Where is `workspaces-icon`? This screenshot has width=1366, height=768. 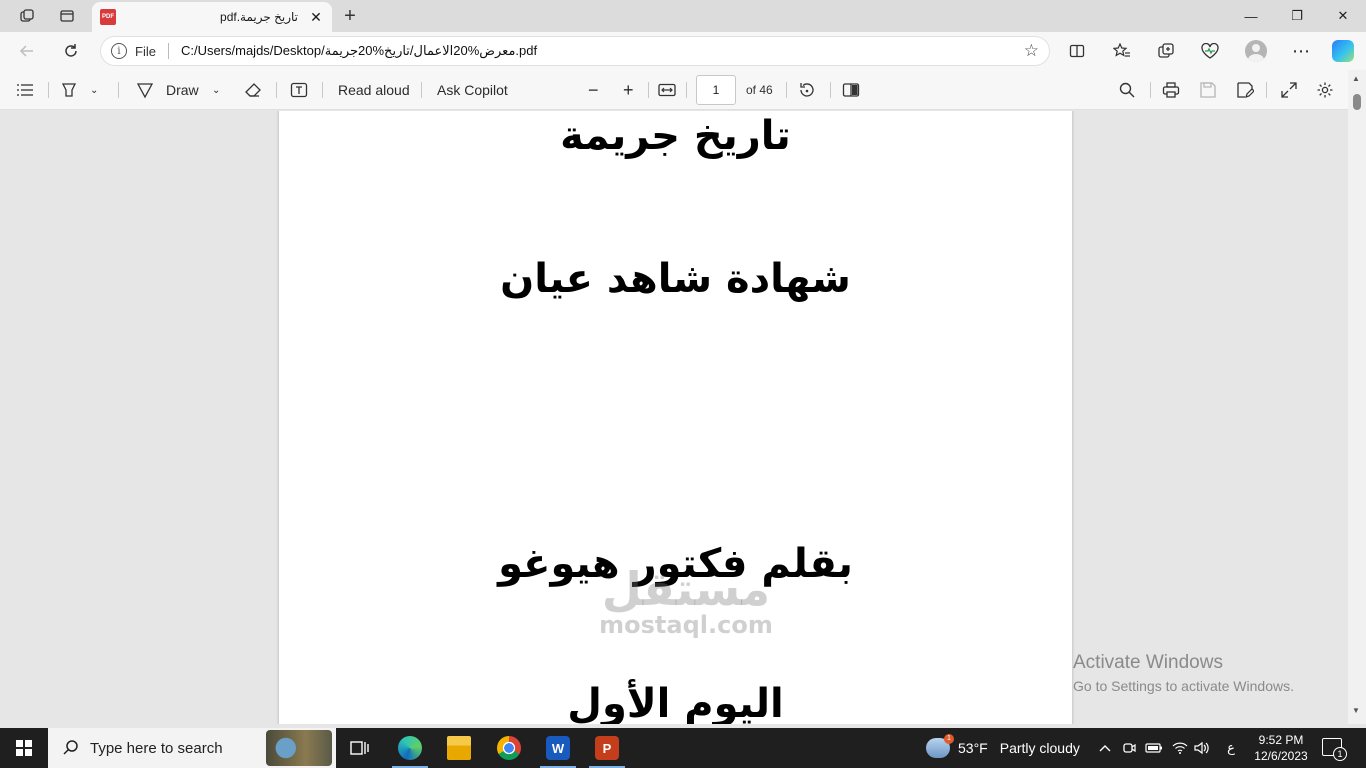
workspaces-icon is located at coordinates (27, 16).